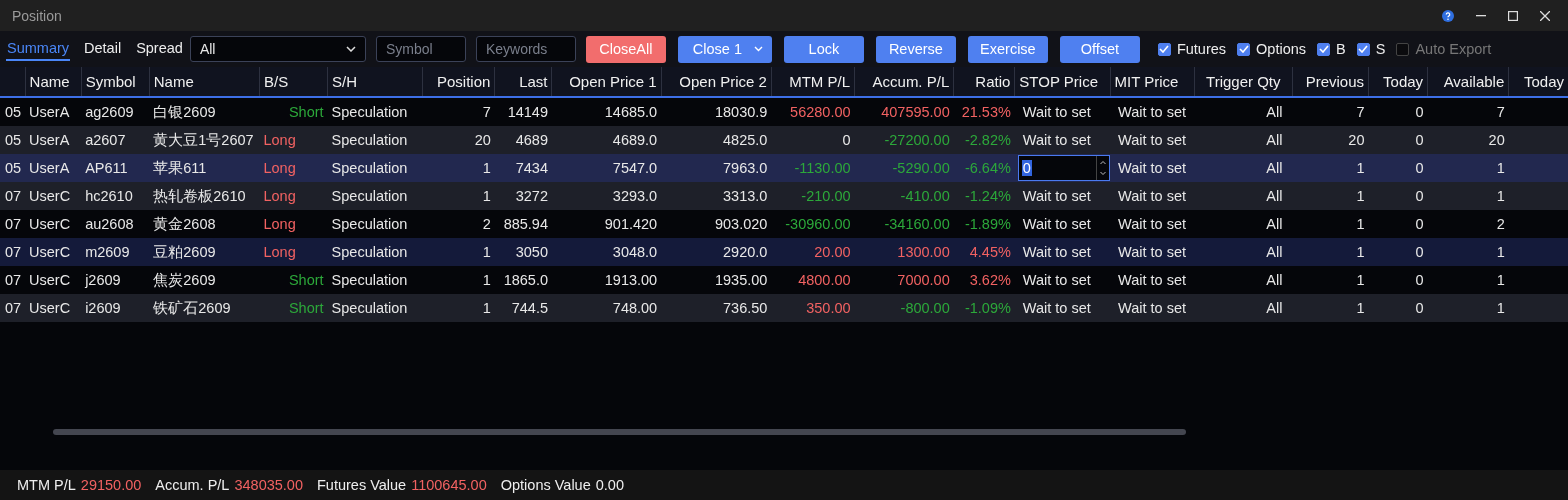  I want to click on symbol-field: Symbol, so click(420, 49).